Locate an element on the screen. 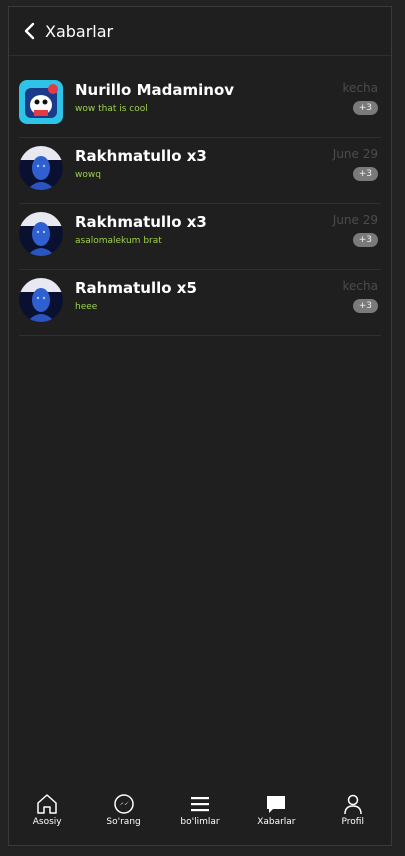 This screenshot has width=405, height=856. nav-item-home: Asosiy is located at coordinates (47, 810).